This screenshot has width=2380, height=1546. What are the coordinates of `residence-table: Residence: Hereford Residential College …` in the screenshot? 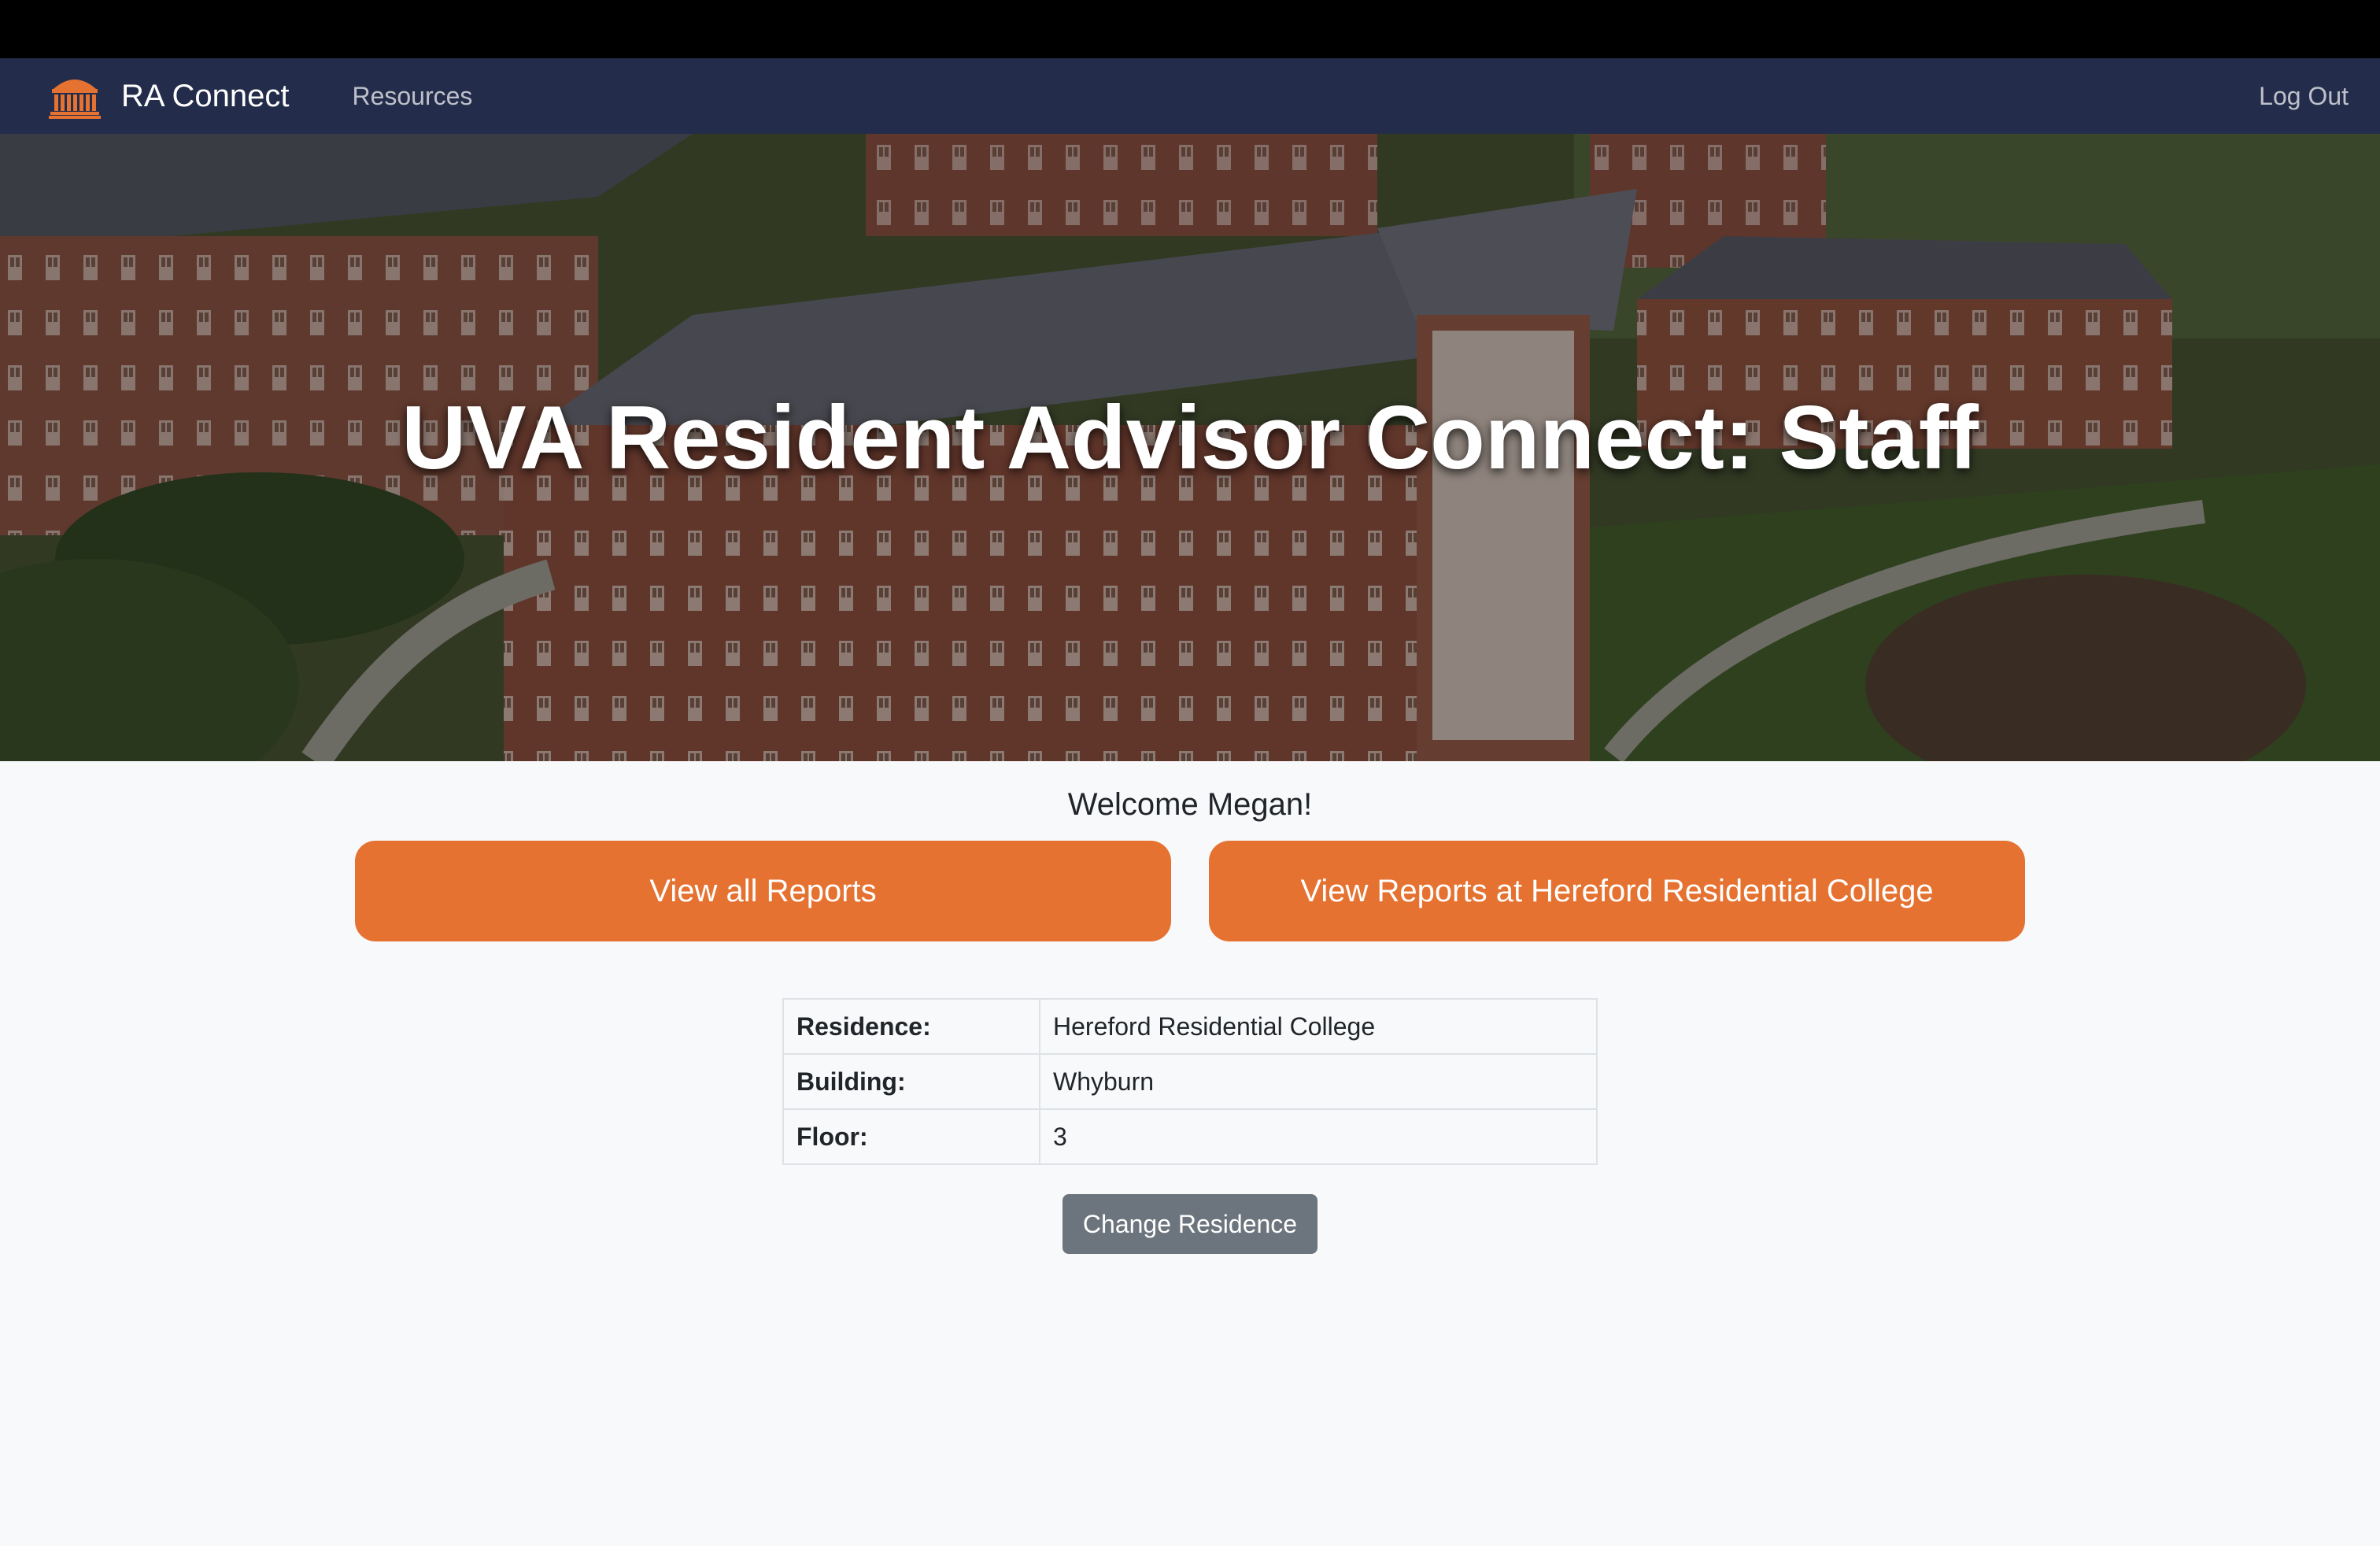 It's located at (1190, 1081).